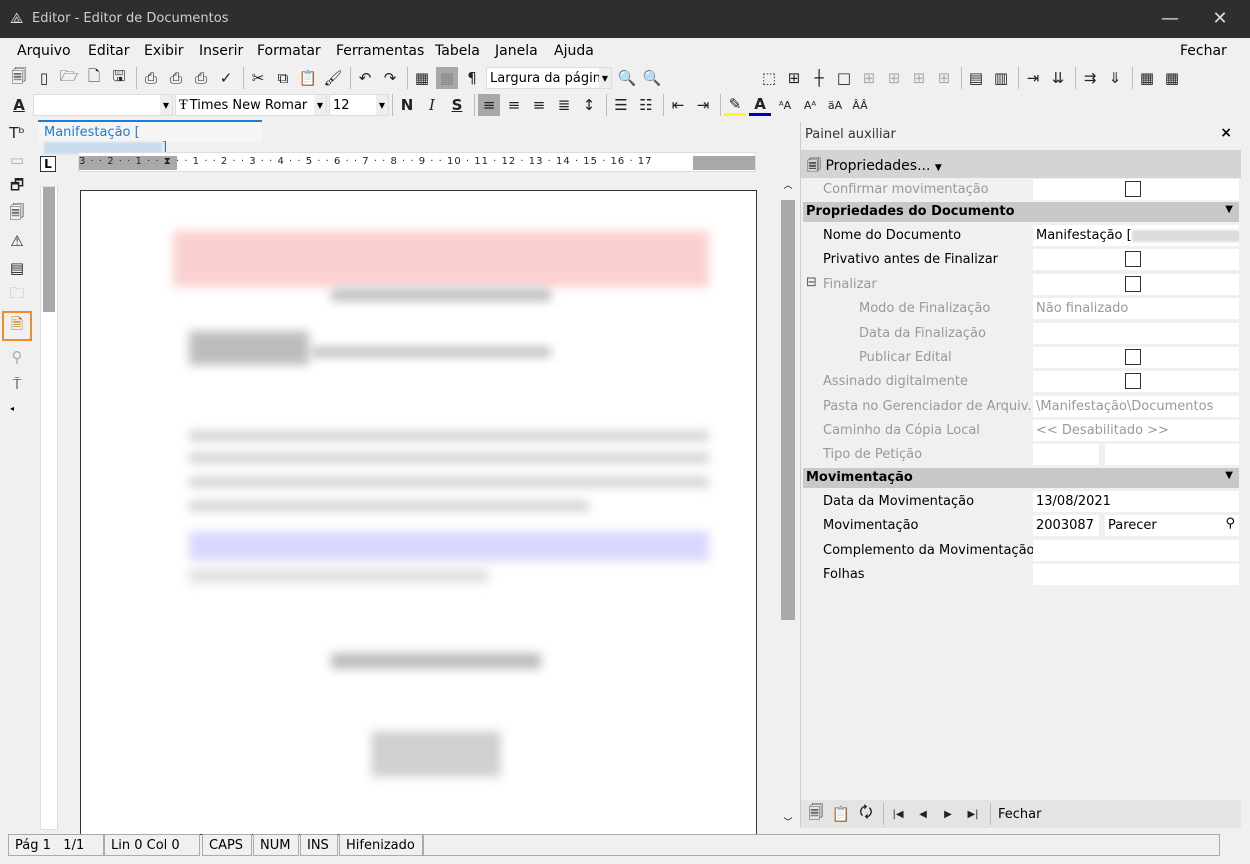 Image resolution: width=1250 pixels, height=864 pixels. What do you see at coordinates (17, 214) in the screenshot?
I see `attachments-icon: 🗐` at bounding box center [17, 214].